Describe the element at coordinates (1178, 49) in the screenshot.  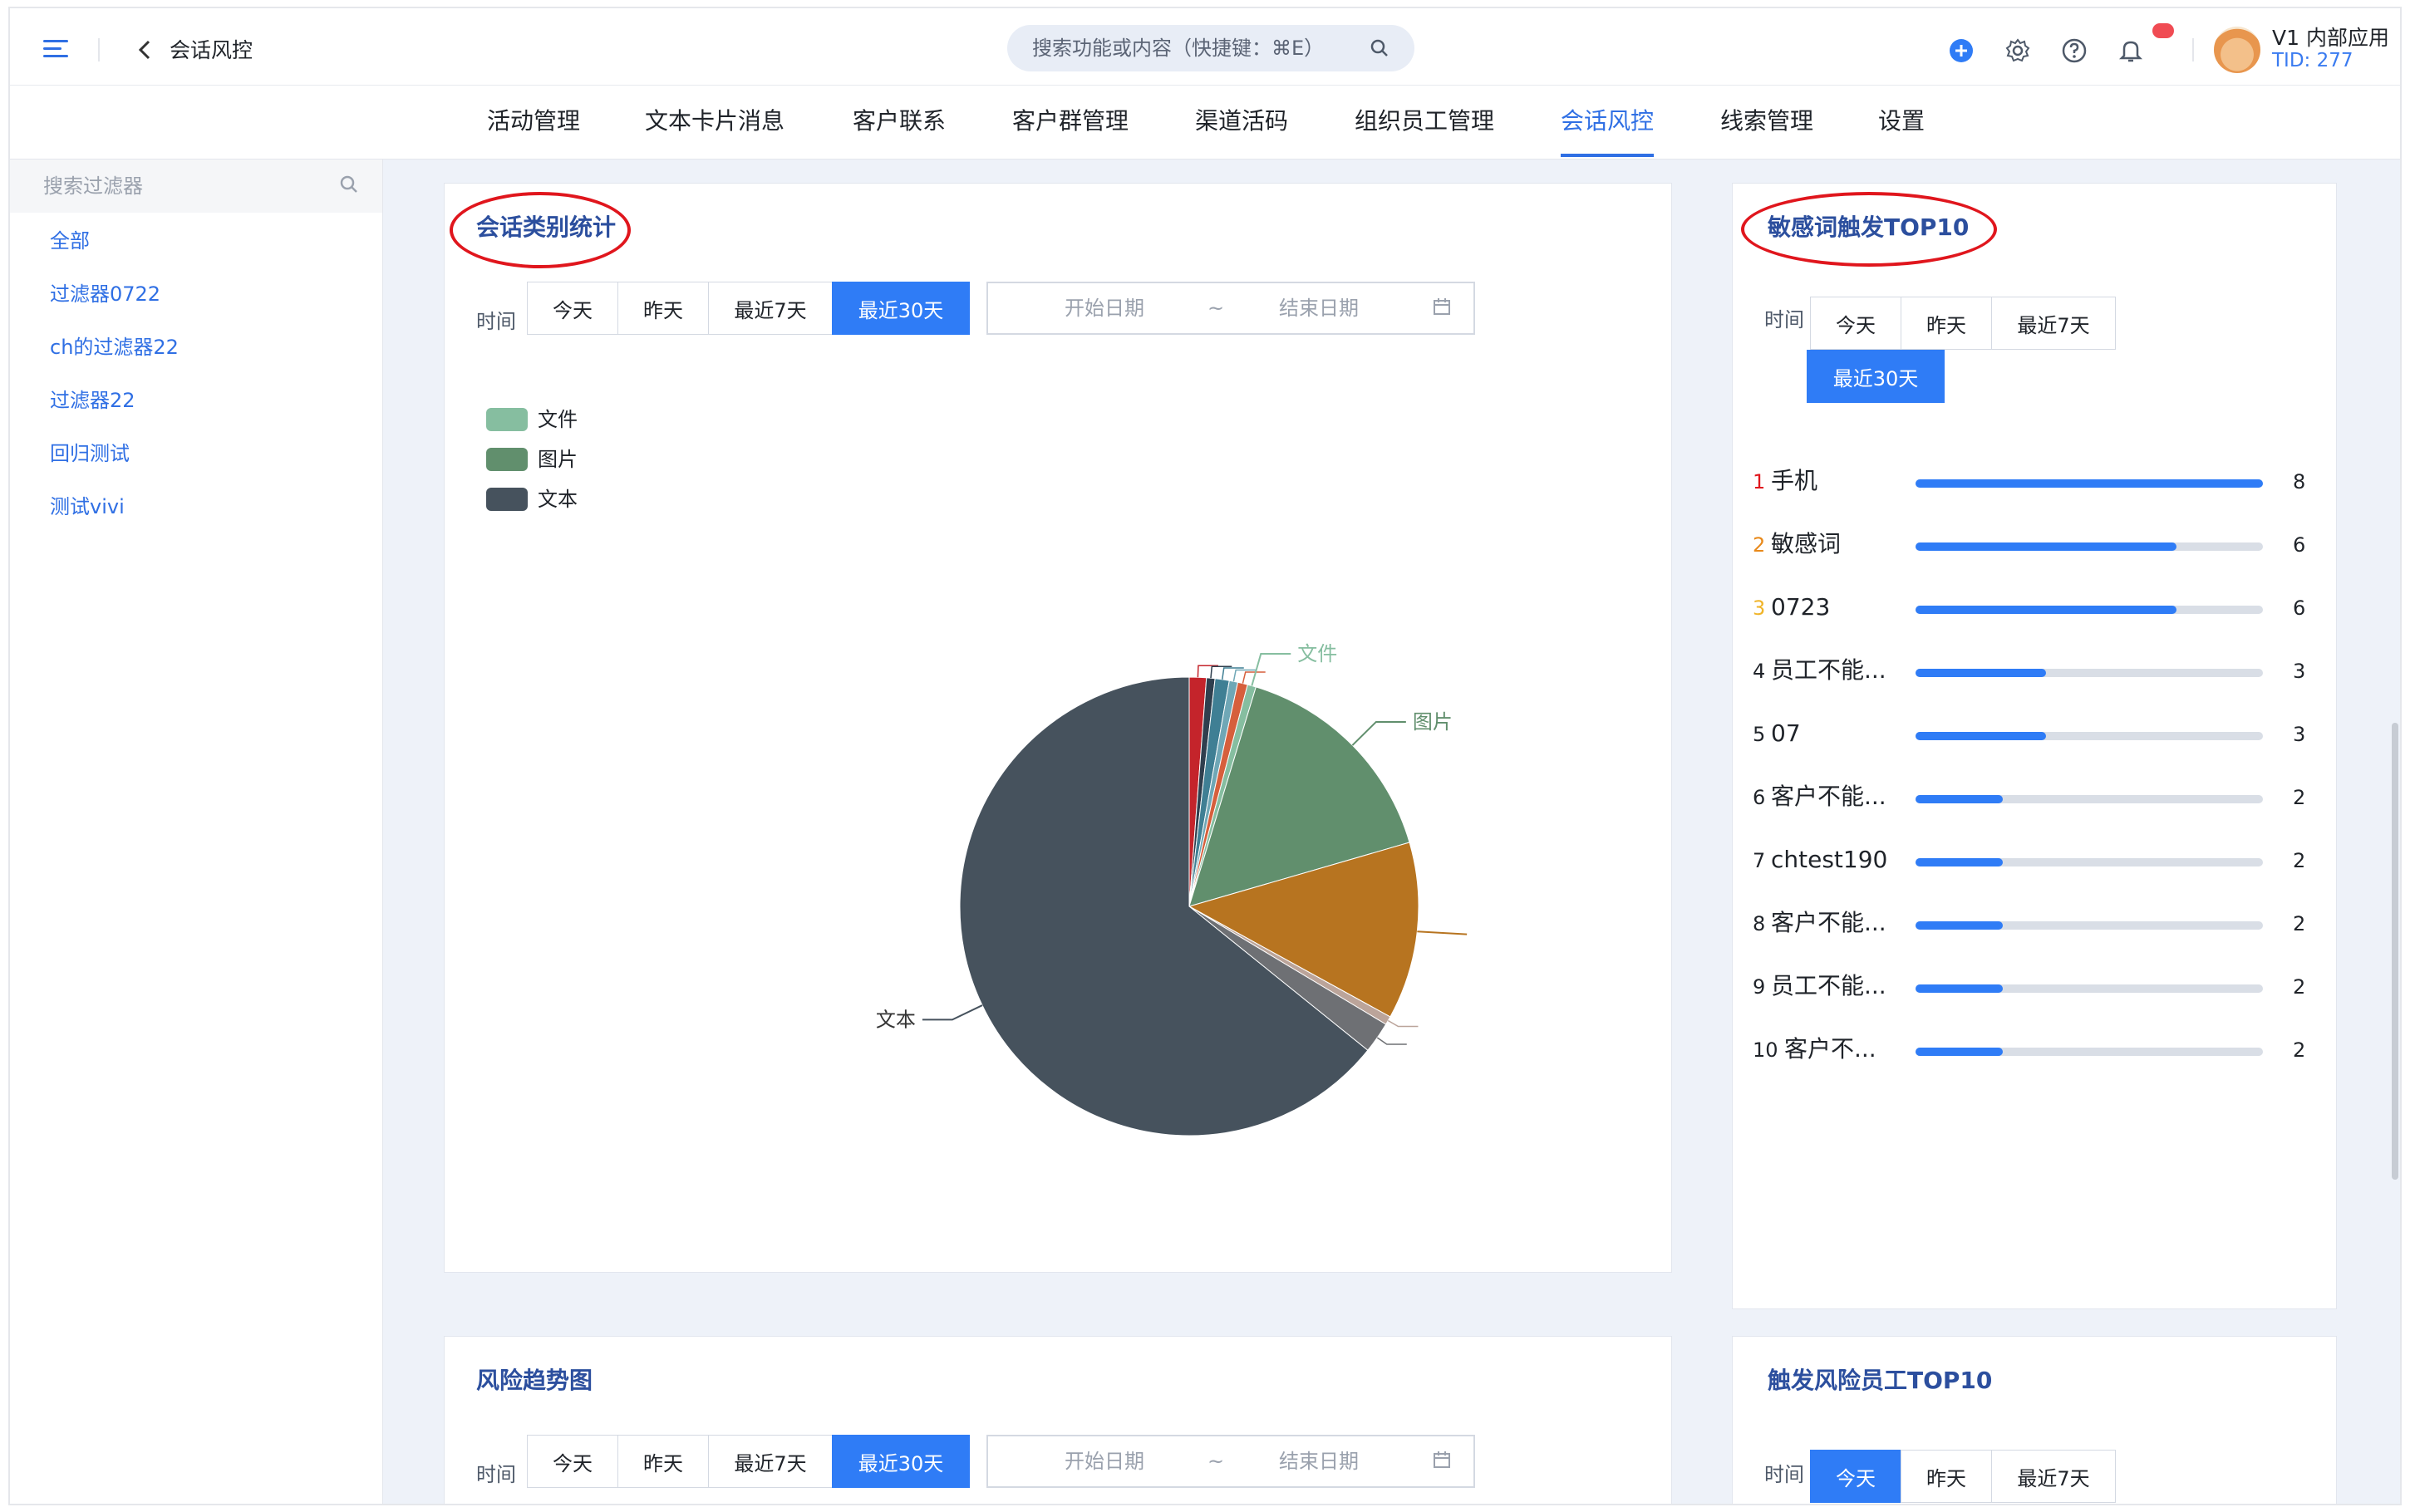
I see `search-placeholder: 搜索功能或内容（快捷键：⌘E）` at that location.